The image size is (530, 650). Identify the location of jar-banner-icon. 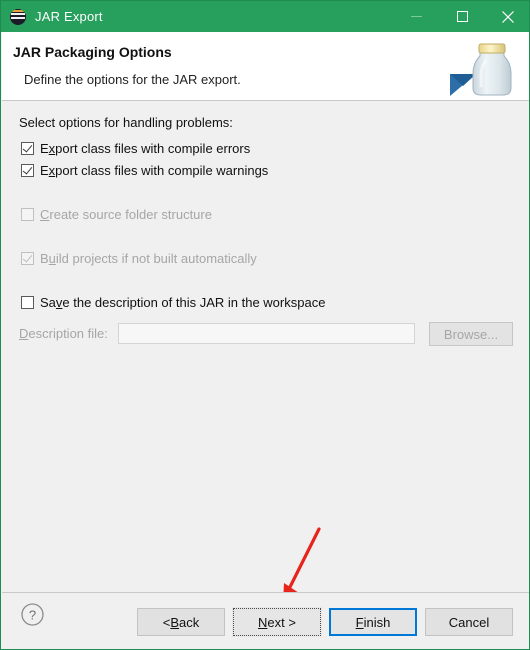
(486, 67).